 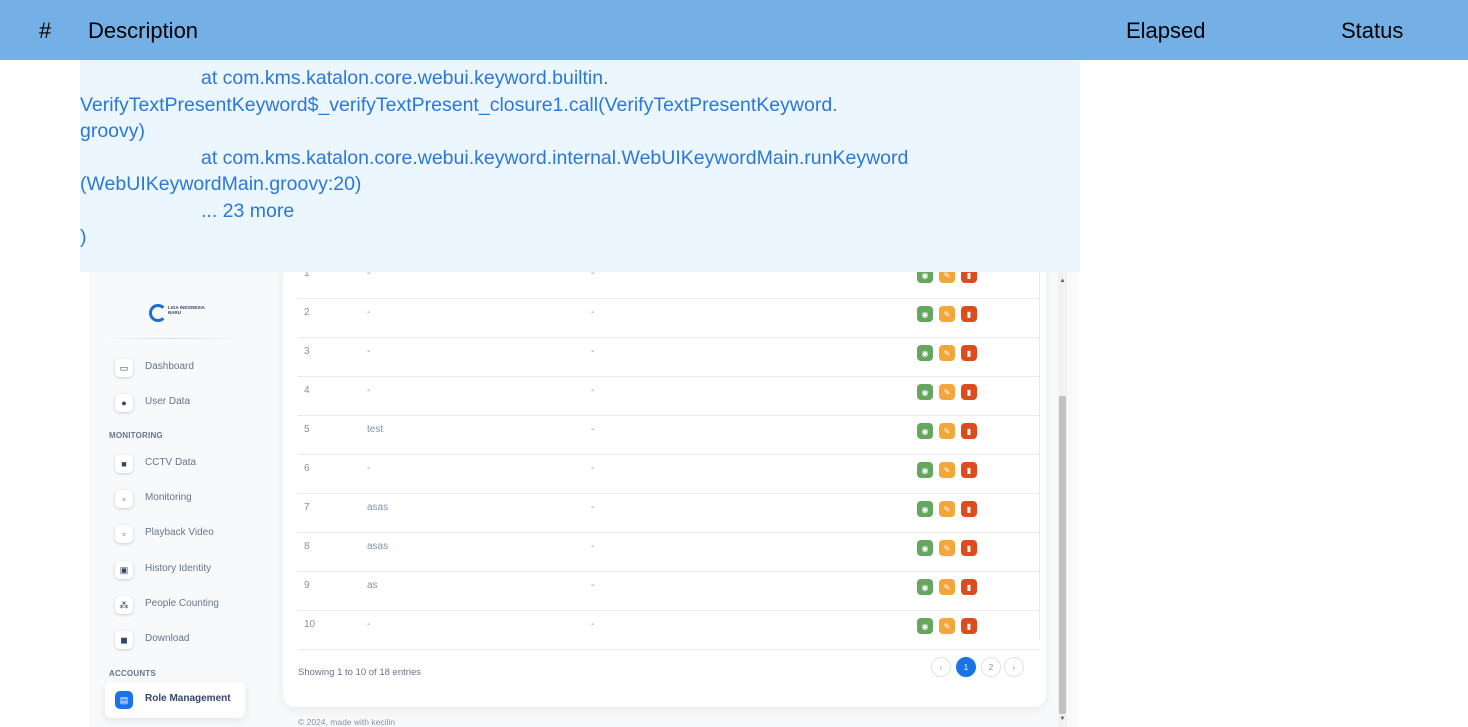 What do you see at coordinates (186, 310) in the screenshot?
I see `logo-text: LIGA INDONESIA BARU` at bounding box center [186, 310].